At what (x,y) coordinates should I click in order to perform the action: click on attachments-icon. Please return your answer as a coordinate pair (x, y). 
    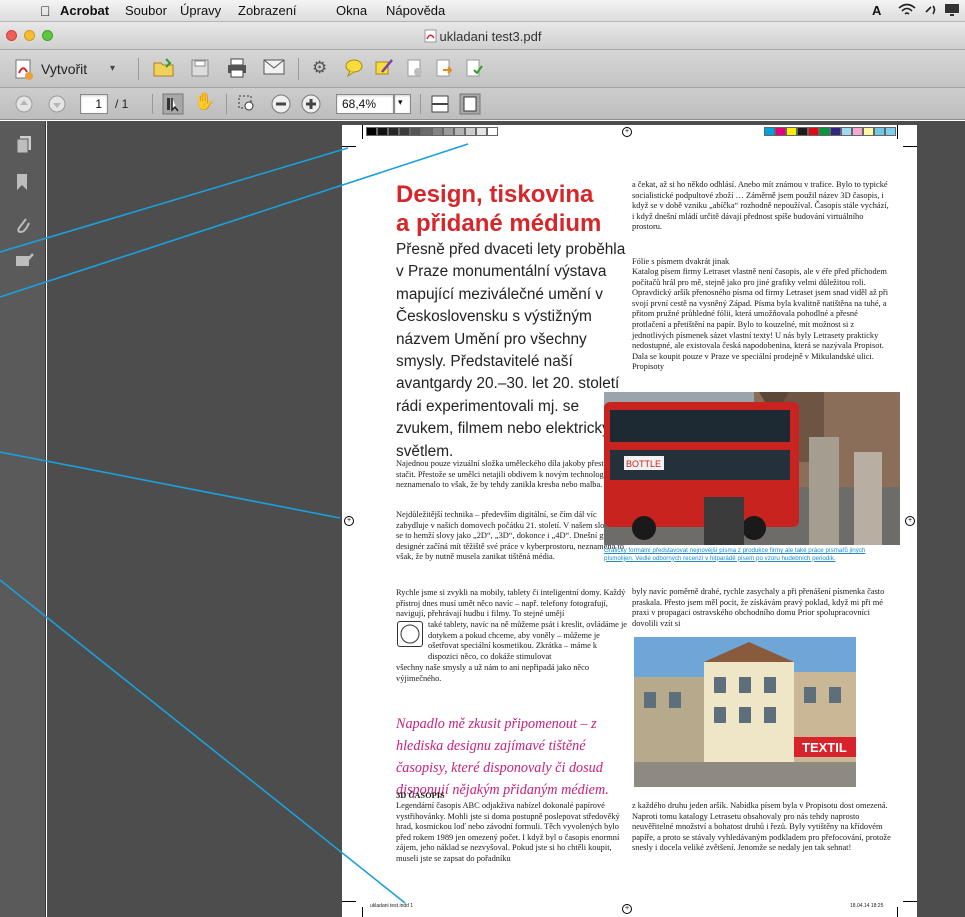
    Looking at the image, I should click on (23, 227).